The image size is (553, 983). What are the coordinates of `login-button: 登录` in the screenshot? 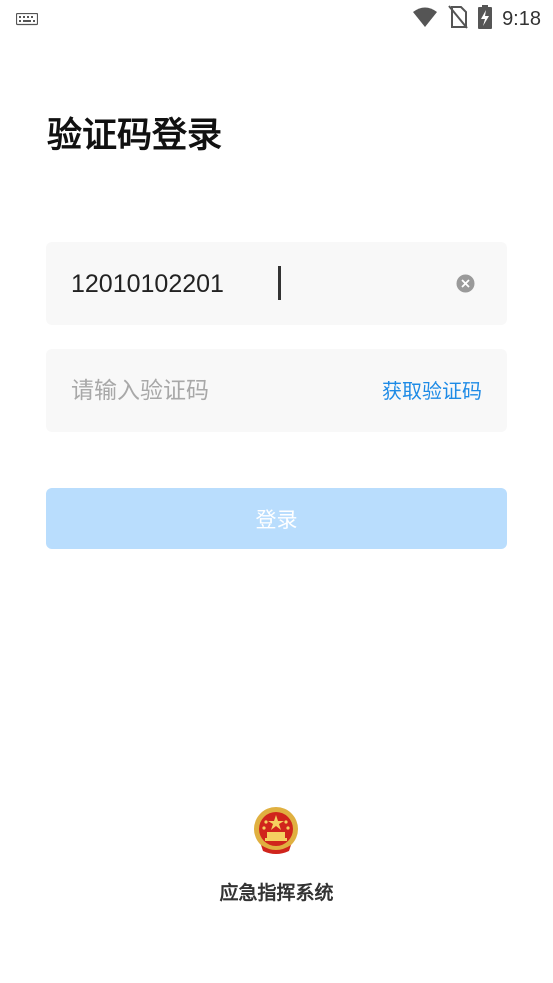 It's located at (276, 518).